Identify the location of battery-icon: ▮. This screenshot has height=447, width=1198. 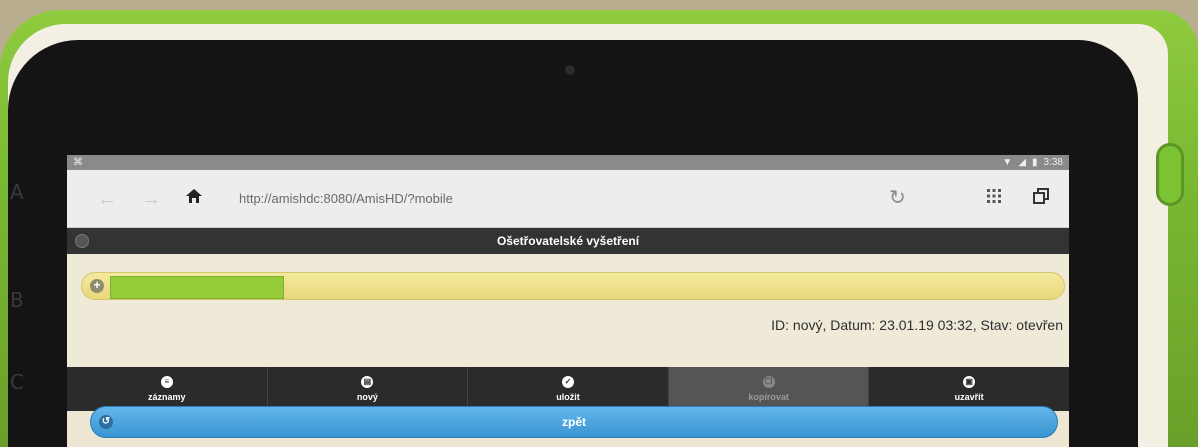
(1035, 162).